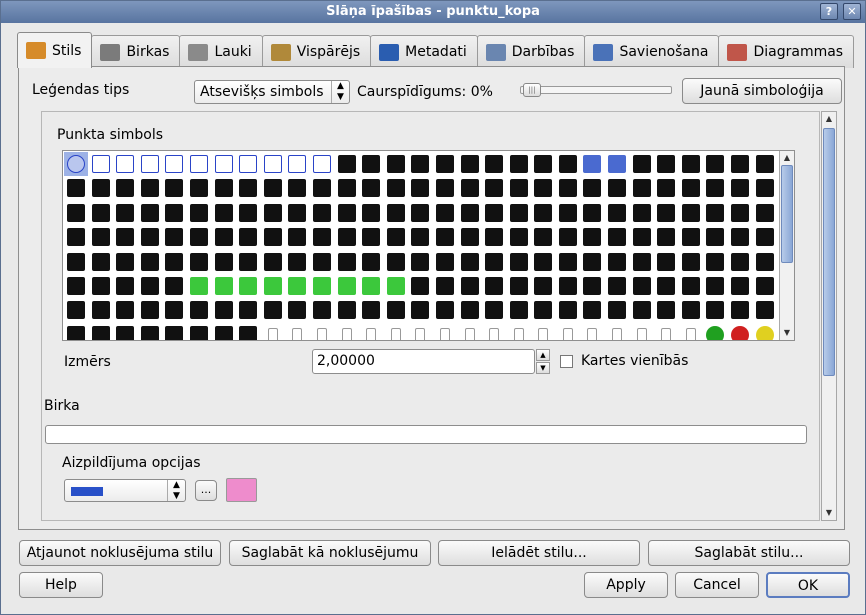 This screenshot has width=866, height=615. Describe the element at coordinates (424, 51) in the screenshot. I see `tab-metadati: Metadati` at that location.